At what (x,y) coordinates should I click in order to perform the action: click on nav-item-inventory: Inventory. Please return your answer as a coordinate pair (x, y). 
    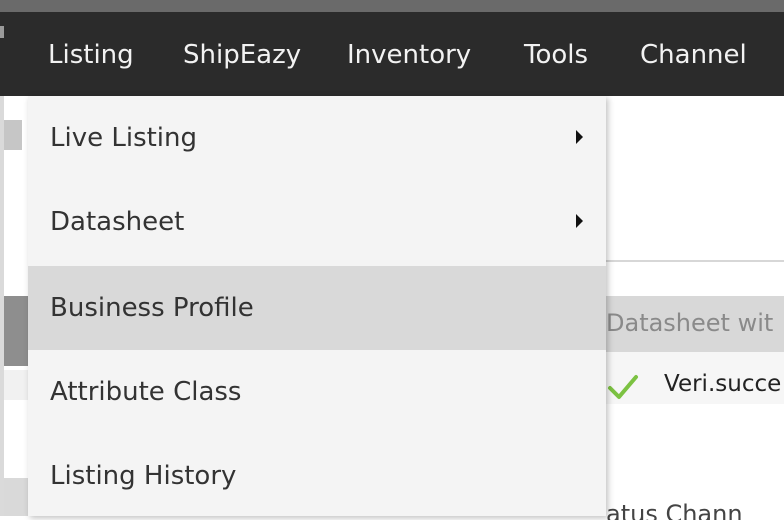
    Looking at the image, I should click on (409, 55).